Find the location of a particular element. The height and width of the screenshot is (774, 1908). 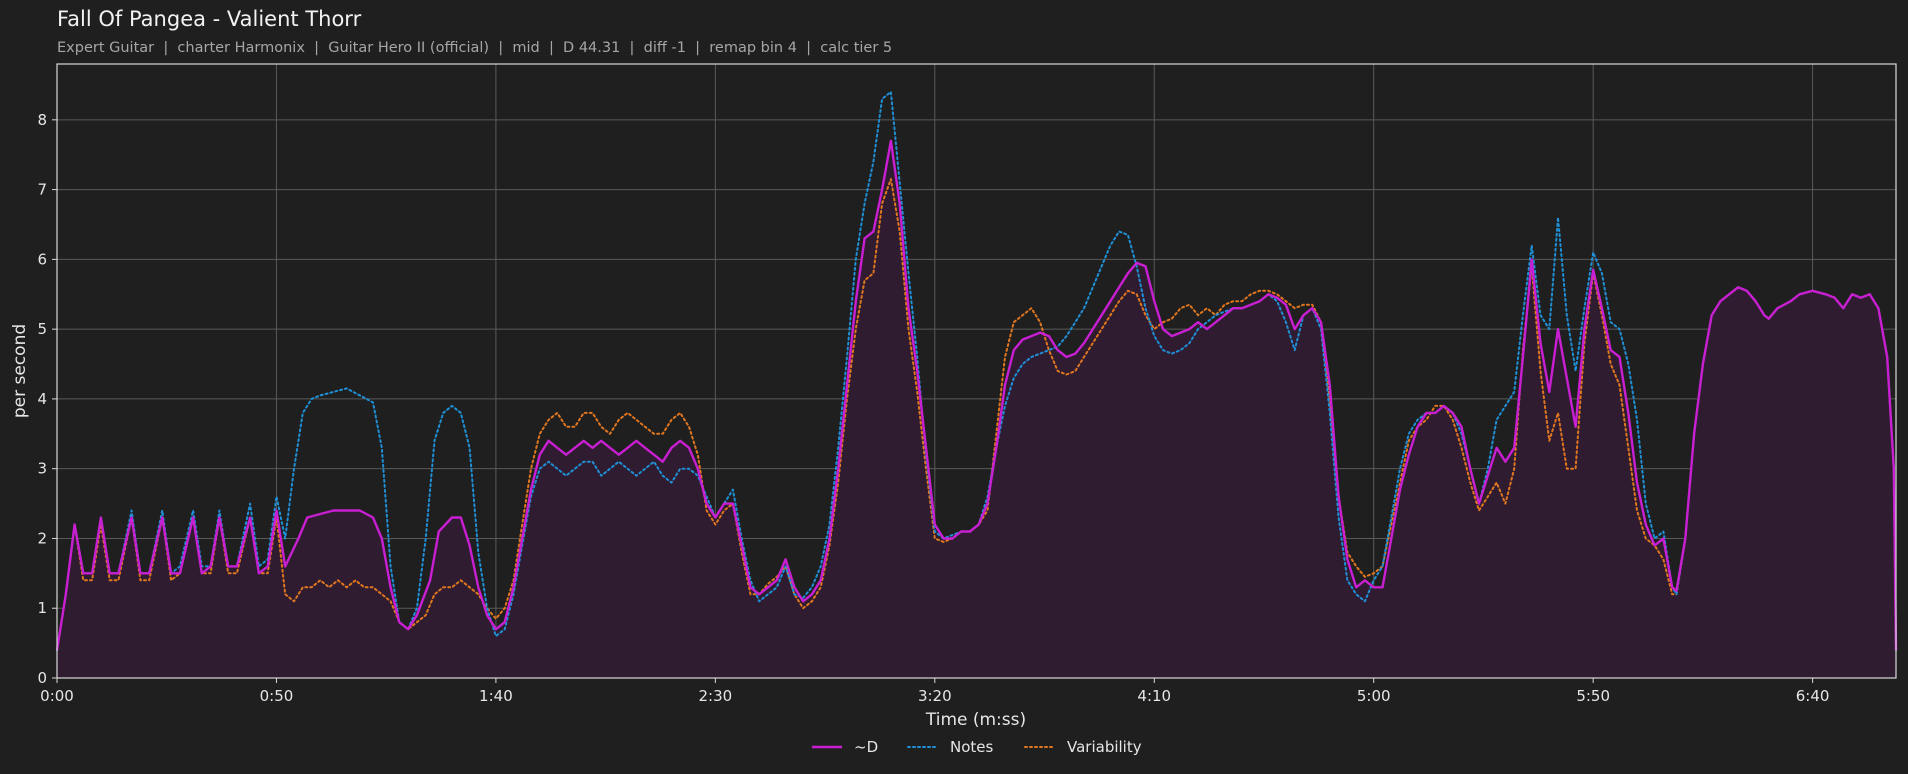

y-tick-label: 6 is located at coordinates (42, 259).